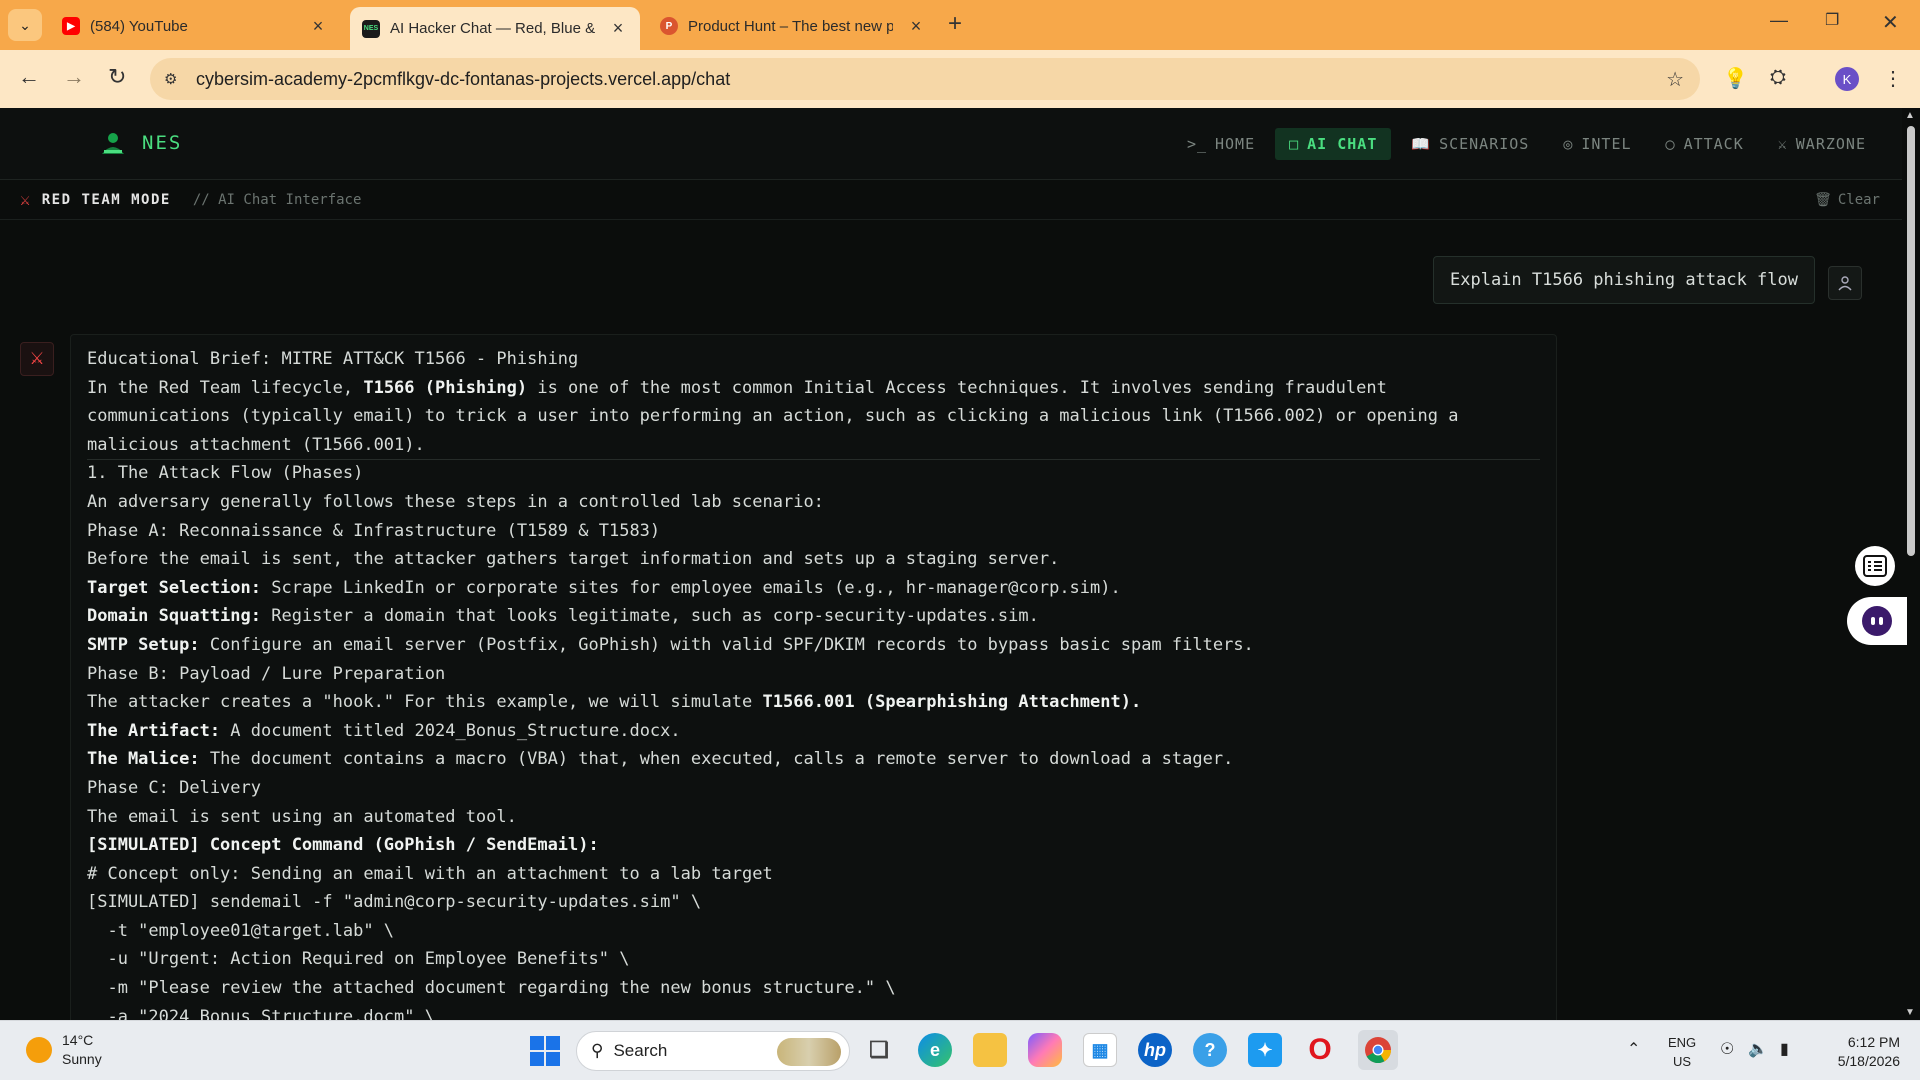 The image size is (1920, 1080). I want to click on page-scrollbar: ▲ ▼, so click(1911, 564).